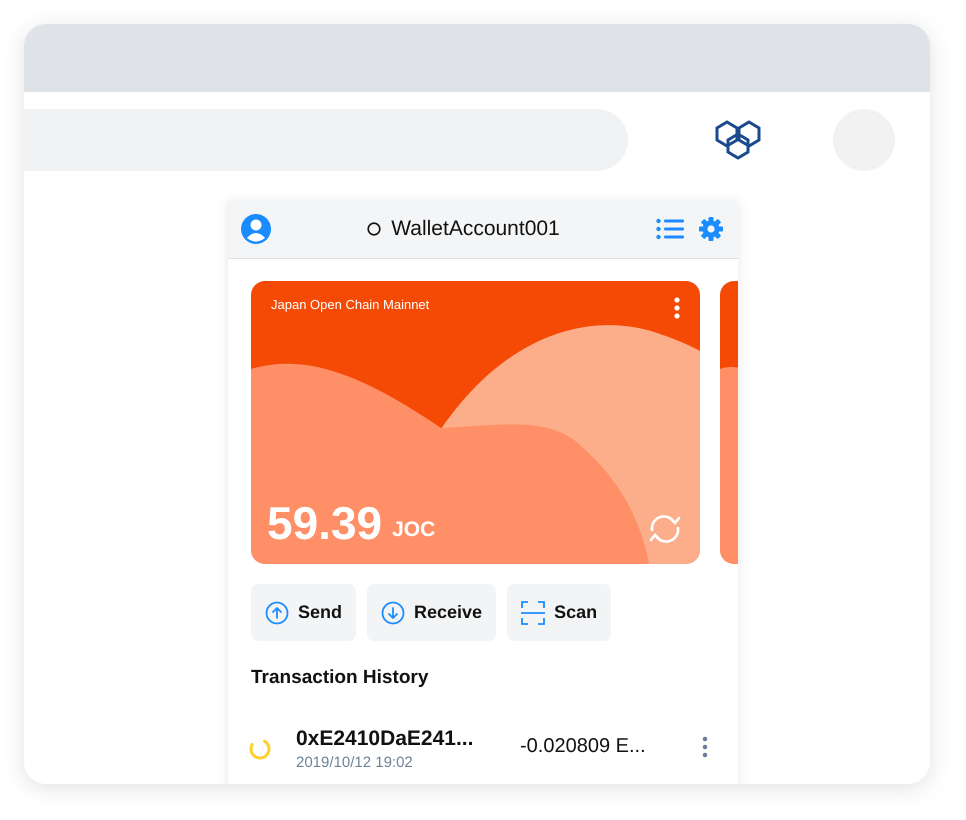 The height and width of the screenshot is (820, 966). I want to click on settings-icon, so click(711, 229).